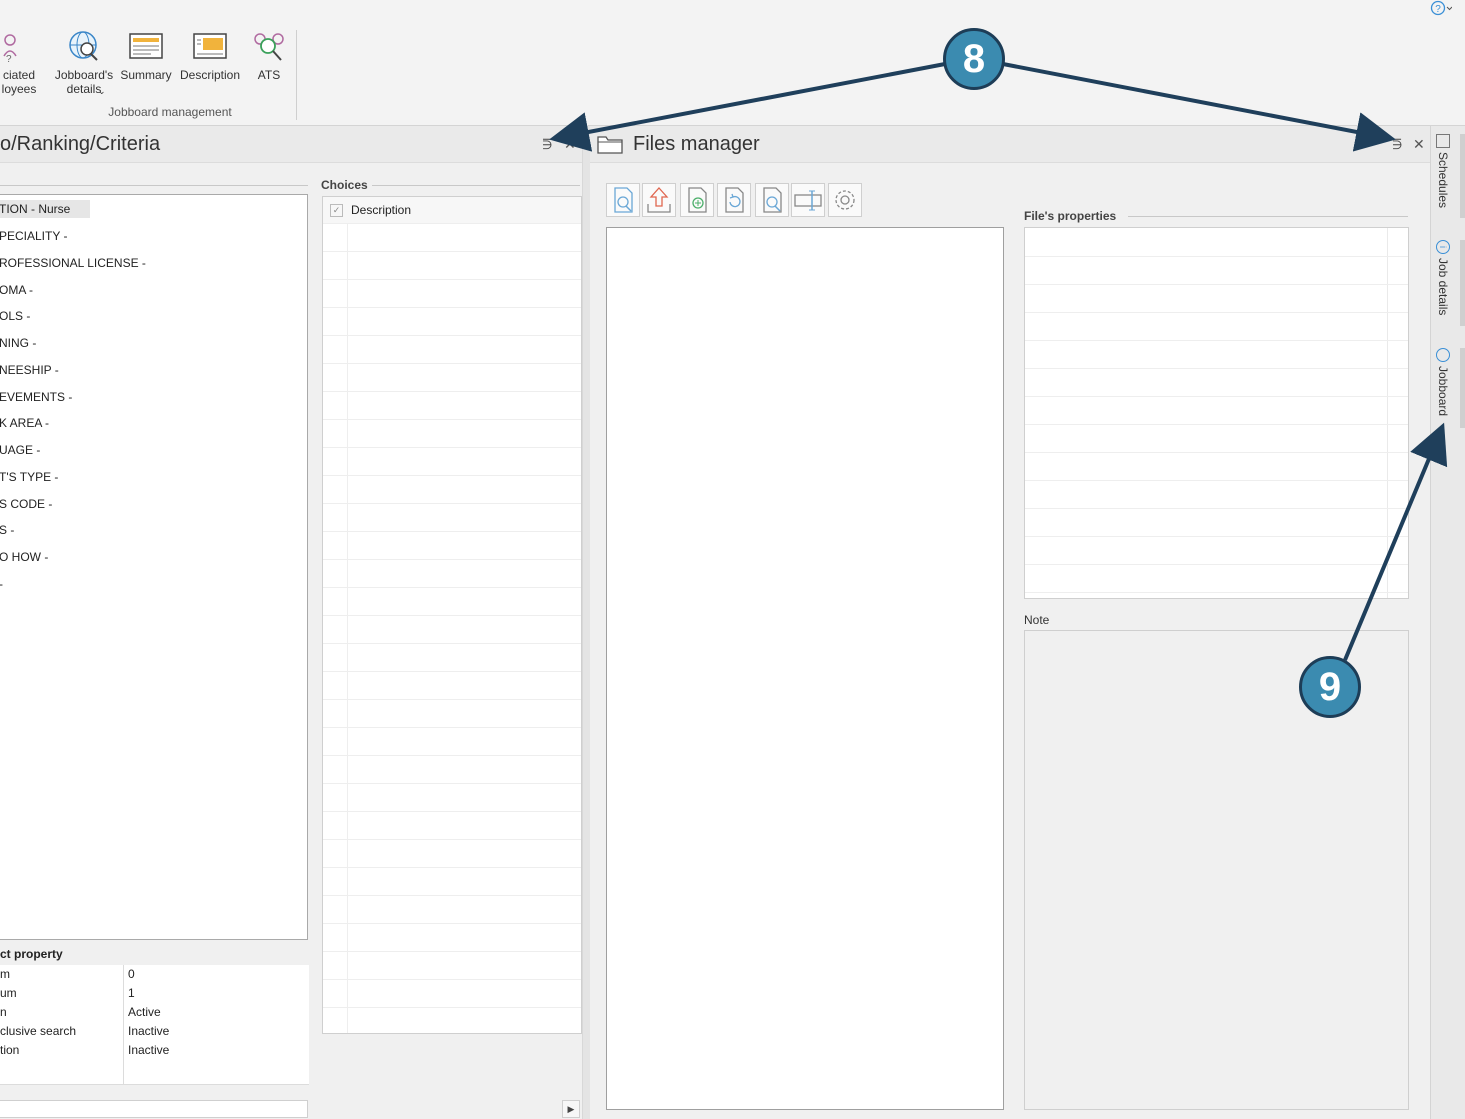 This screenshot has height=1119, width=1465. Describe the element at coordinates (7, 530) in the screenshot. I see `criteria-item: S -` at that location.